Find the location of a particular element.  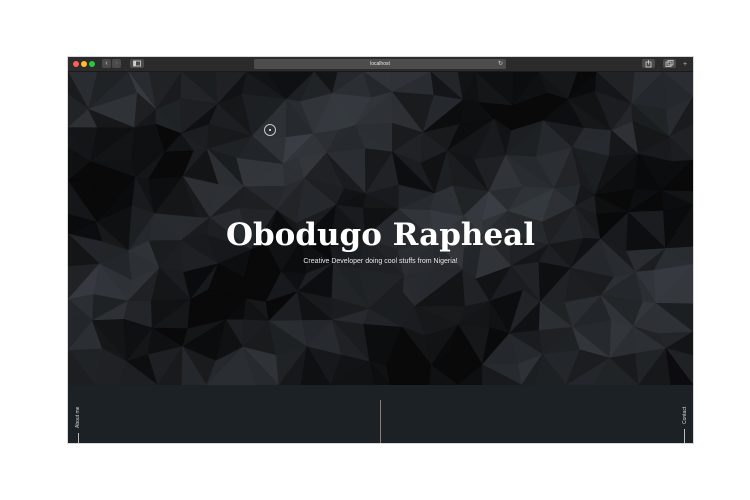

zoom-window-button is located at coordinates (92, 64).